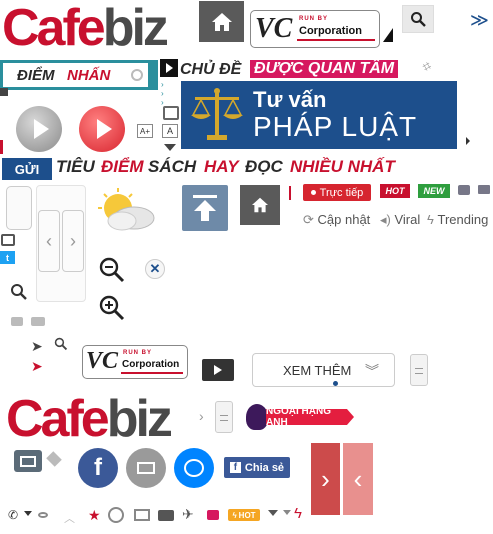 This screenshot has width=493, height=534. I want to click on newspaper-icon, so click(142, 515).